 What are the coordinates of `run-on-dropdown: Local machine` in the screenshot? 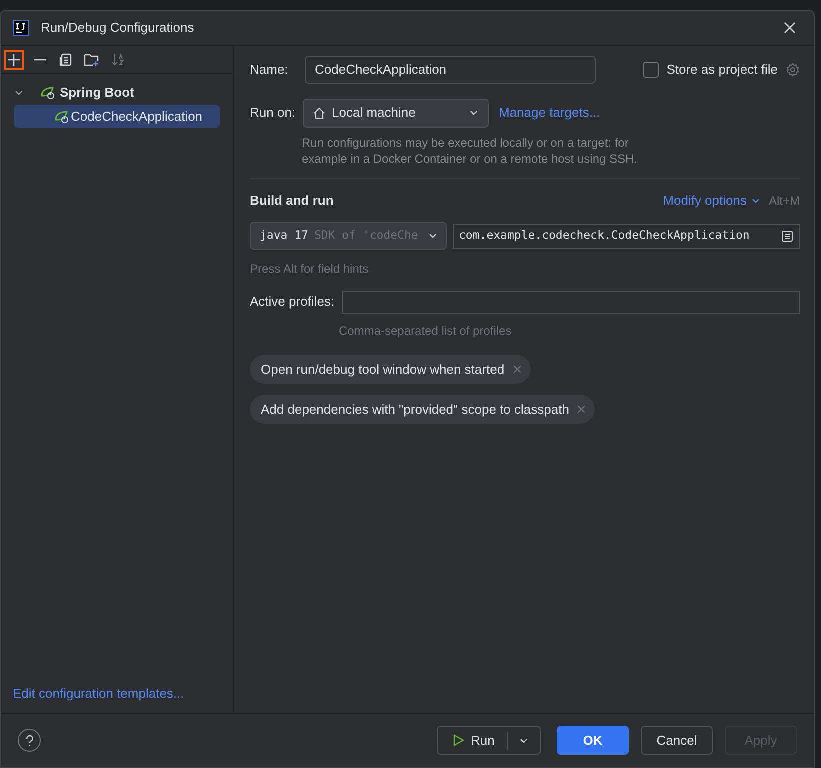 It's located at (396, 113).